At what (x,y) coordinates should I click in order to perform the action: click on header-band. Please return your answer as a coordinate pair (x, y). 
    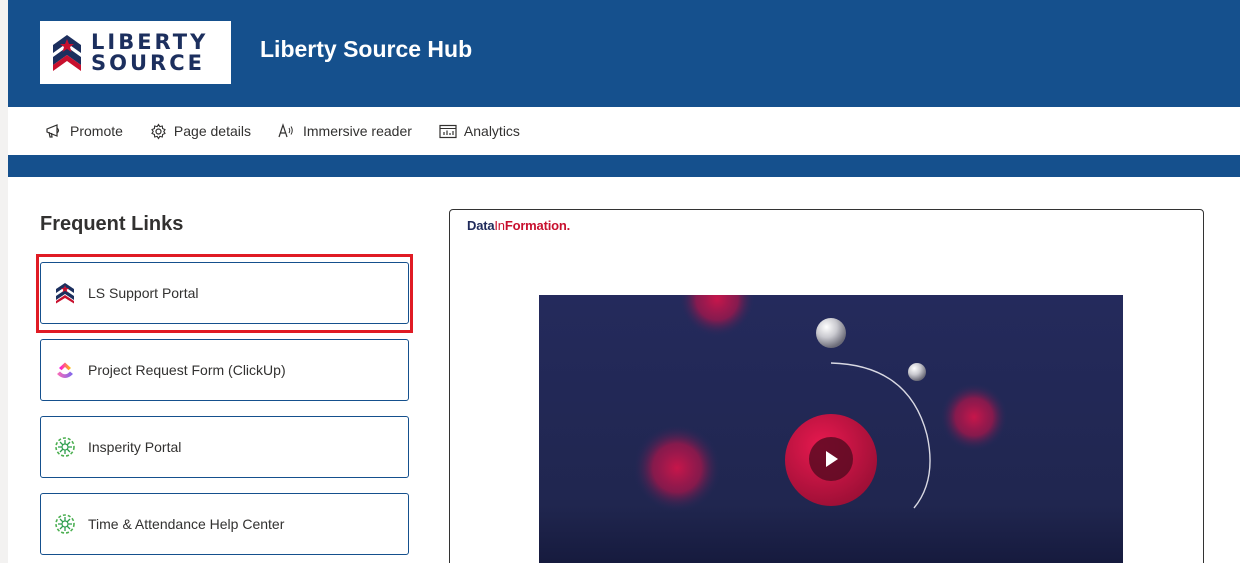
    Looking at the image, I should click on (624, 166).